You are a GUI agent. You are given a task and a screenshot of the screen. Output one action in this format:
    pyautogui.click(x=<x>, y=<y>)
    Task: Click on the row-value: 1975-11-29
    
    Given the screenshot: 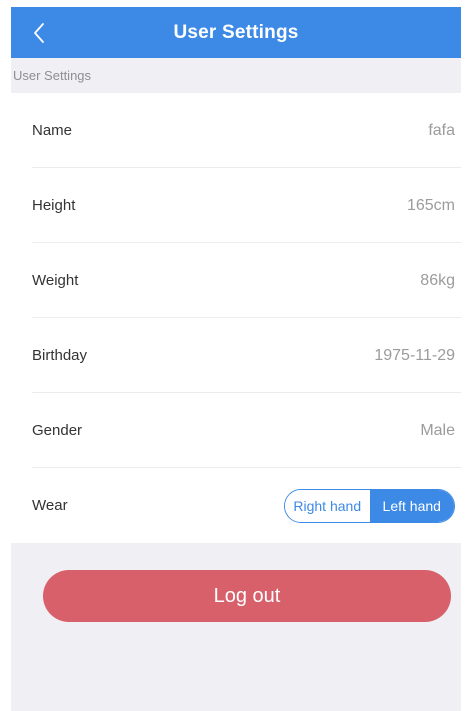 What is the action you would take?
    pyautogui.click(x=414, y=355)
    